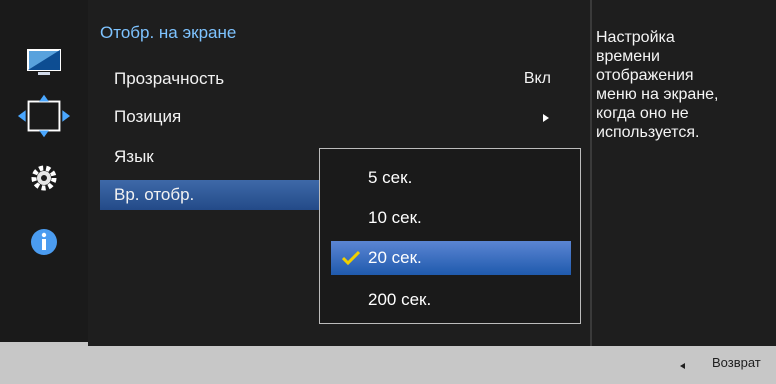 The width and height of the screenshot is (776, 384). I want to click on option-label: 10 сек., so click(395, 217).